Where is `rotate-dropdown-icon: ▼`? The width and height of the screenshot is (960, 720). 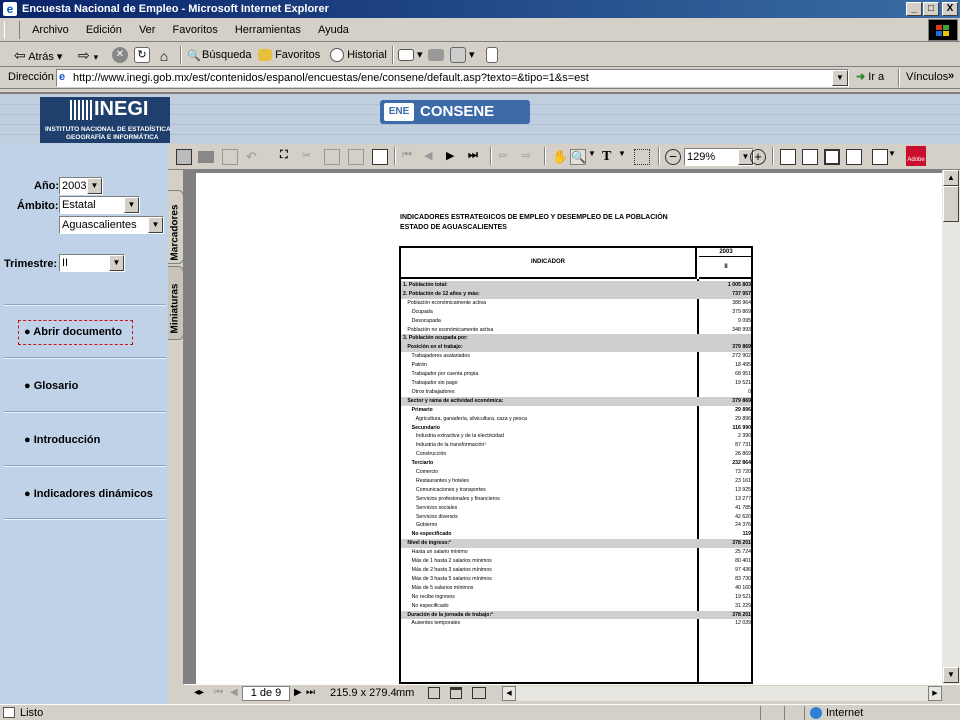
rotate-dropdown-icon: ▼ is located at coordinates (896, 157).